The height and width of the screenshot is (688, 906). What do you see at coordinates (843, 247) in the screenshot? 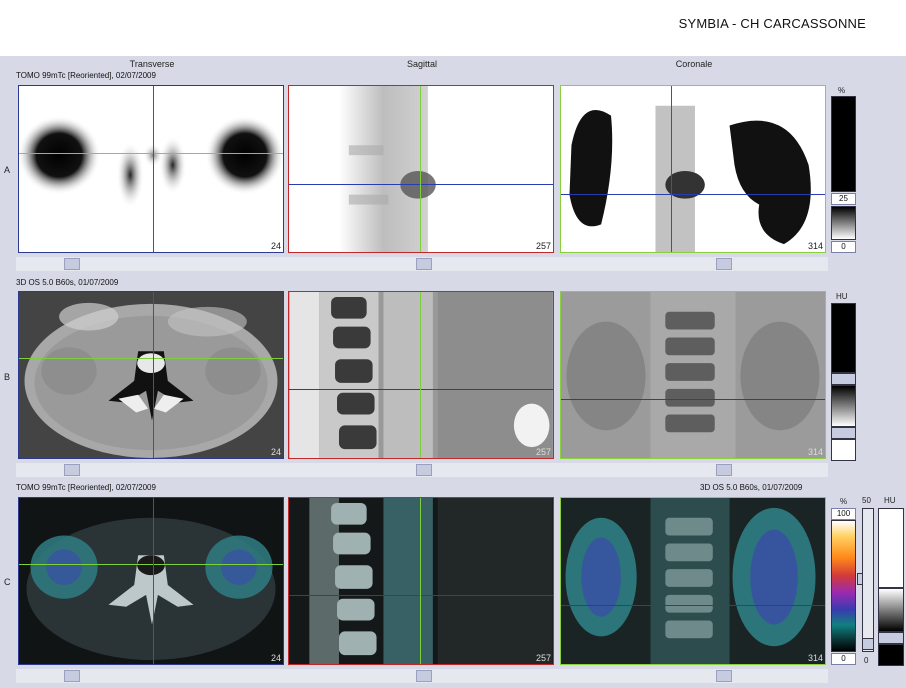
I see `scale-min-value: 0` at bounding box center [843, 247].